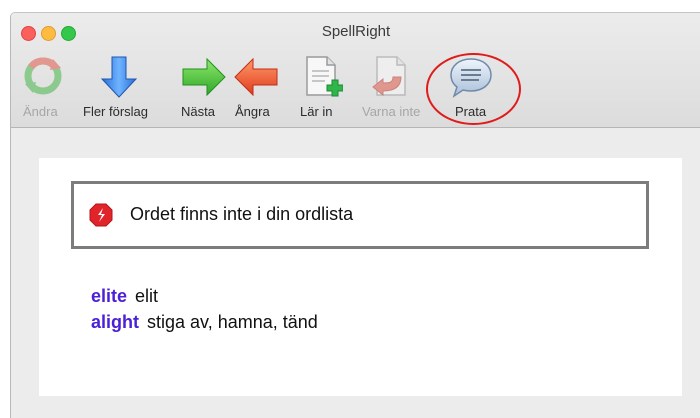 This screenshot has width=700, height=418. I want to click on window-title: SpellRight, so click(356, 31).